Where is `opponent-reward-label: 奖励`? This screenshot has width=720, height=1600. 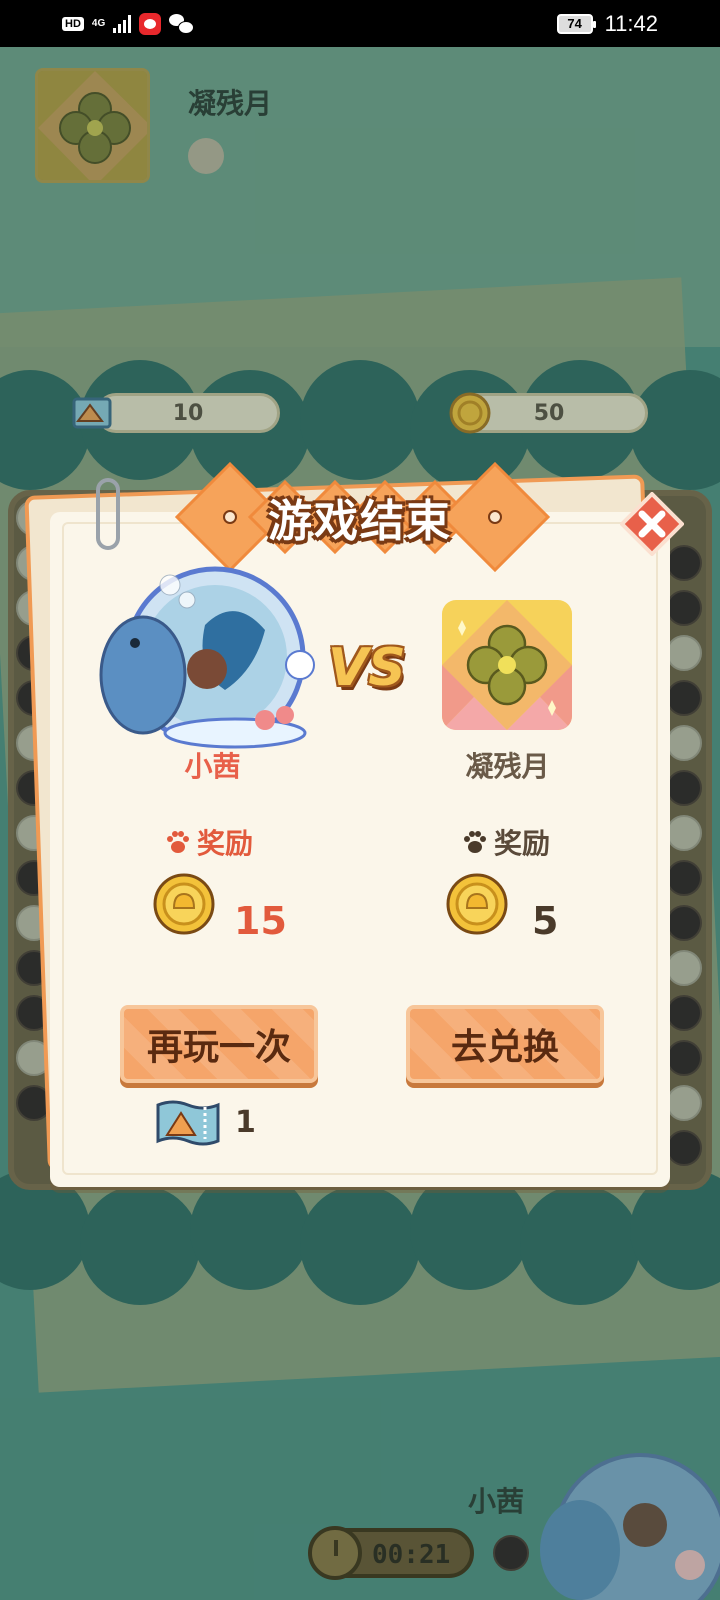
opponent-reward-label: 奖励 is located at coordinates (506, 842).